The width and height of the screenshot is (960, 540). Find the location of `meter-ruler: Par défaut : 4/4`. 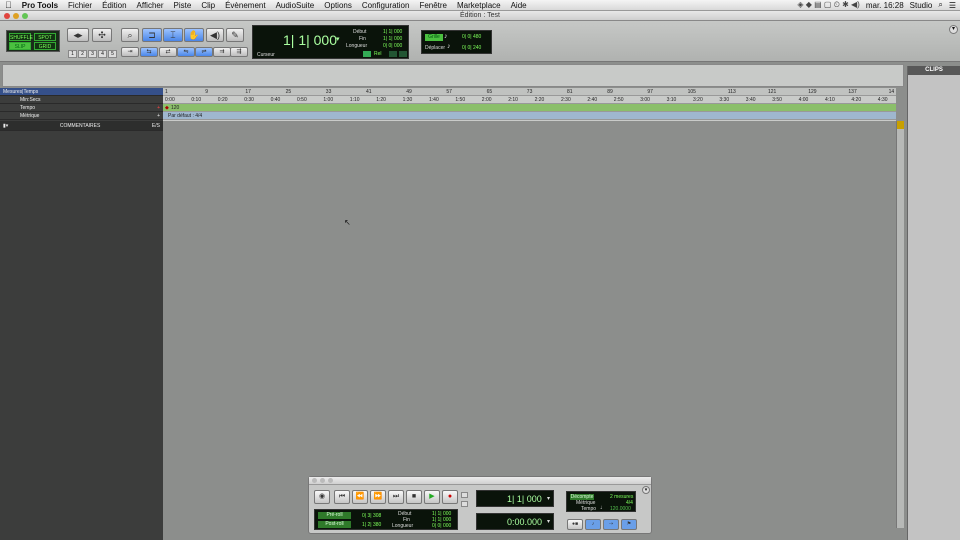

meter-ruler: Par défaut : 4/4 is located at coordinates (529, 116).